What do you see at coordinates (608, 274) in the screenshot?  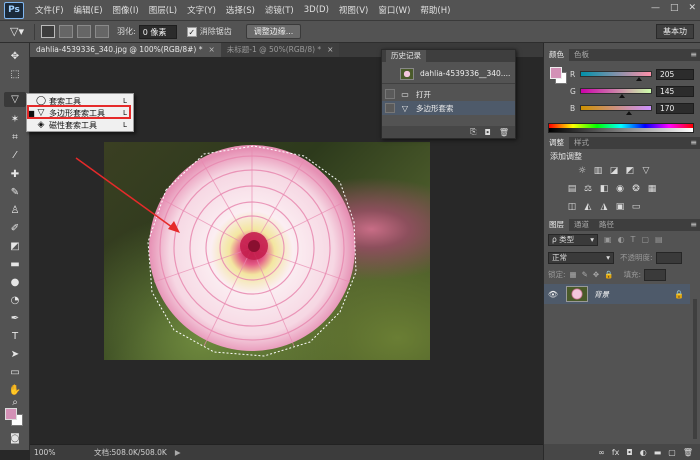 I see `lock-all-icon: 🔒` at bounding box center [608, 274].